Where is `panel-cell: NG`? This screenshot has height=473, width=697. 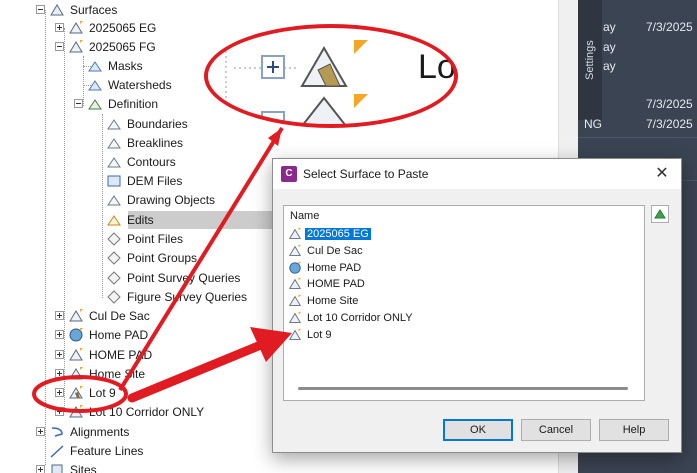
panel-cell: NG is located at coordinates (593, 124).